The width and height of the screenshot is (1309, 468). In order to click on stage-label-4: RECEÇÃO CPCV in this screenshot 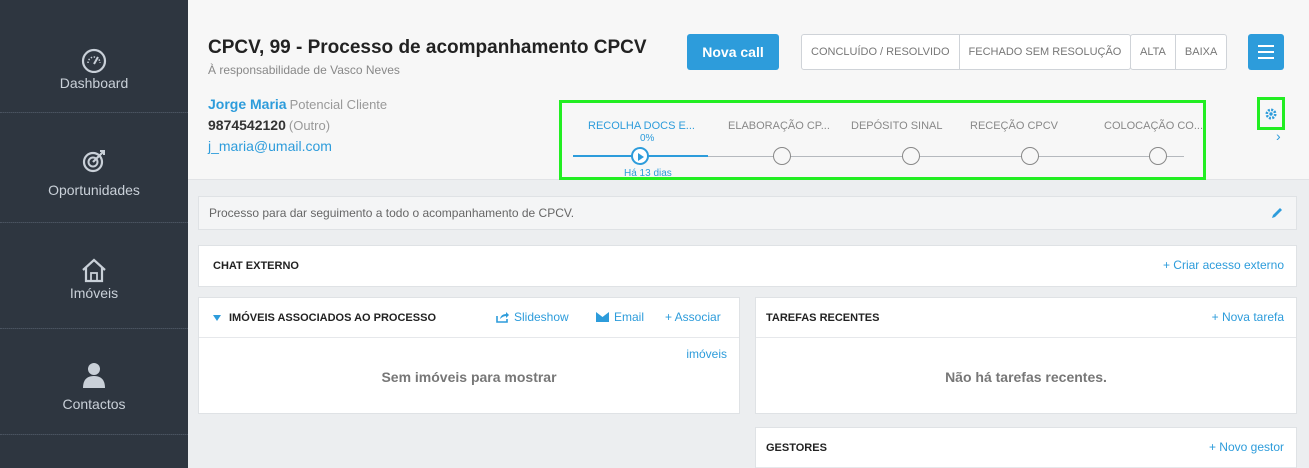, I will do `click(1014, 126)`.